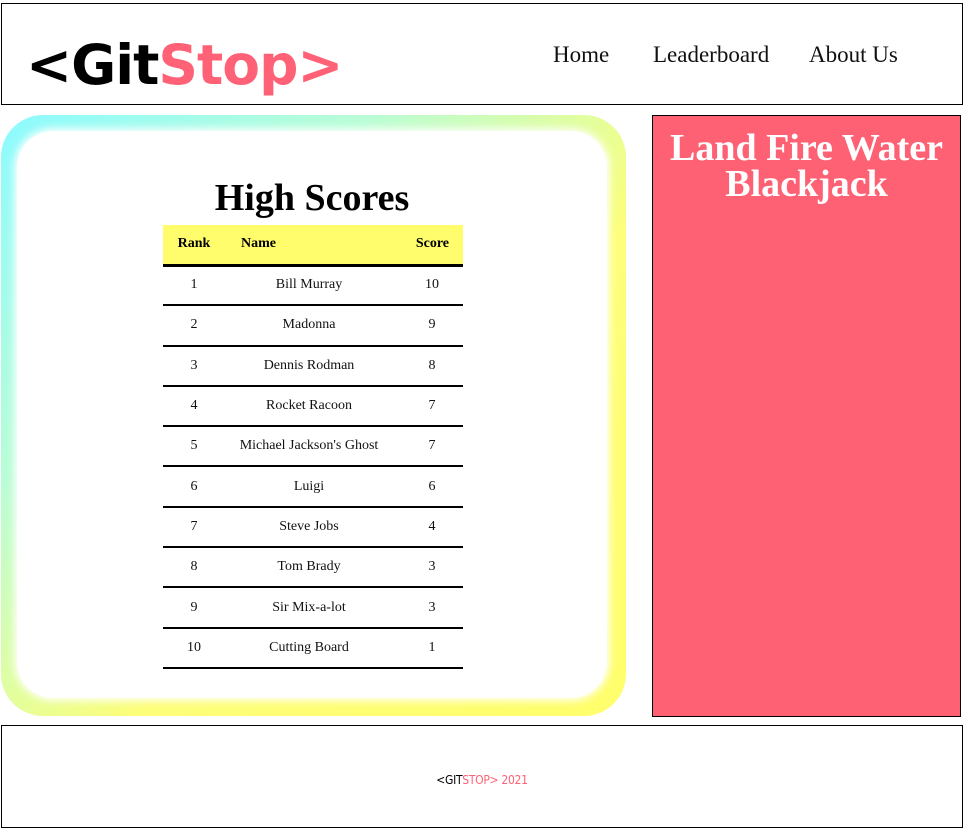 Image resolution: width=965 pixels, height=830 pixels. I want to click on rank-cell: 2, so click(194, 326).